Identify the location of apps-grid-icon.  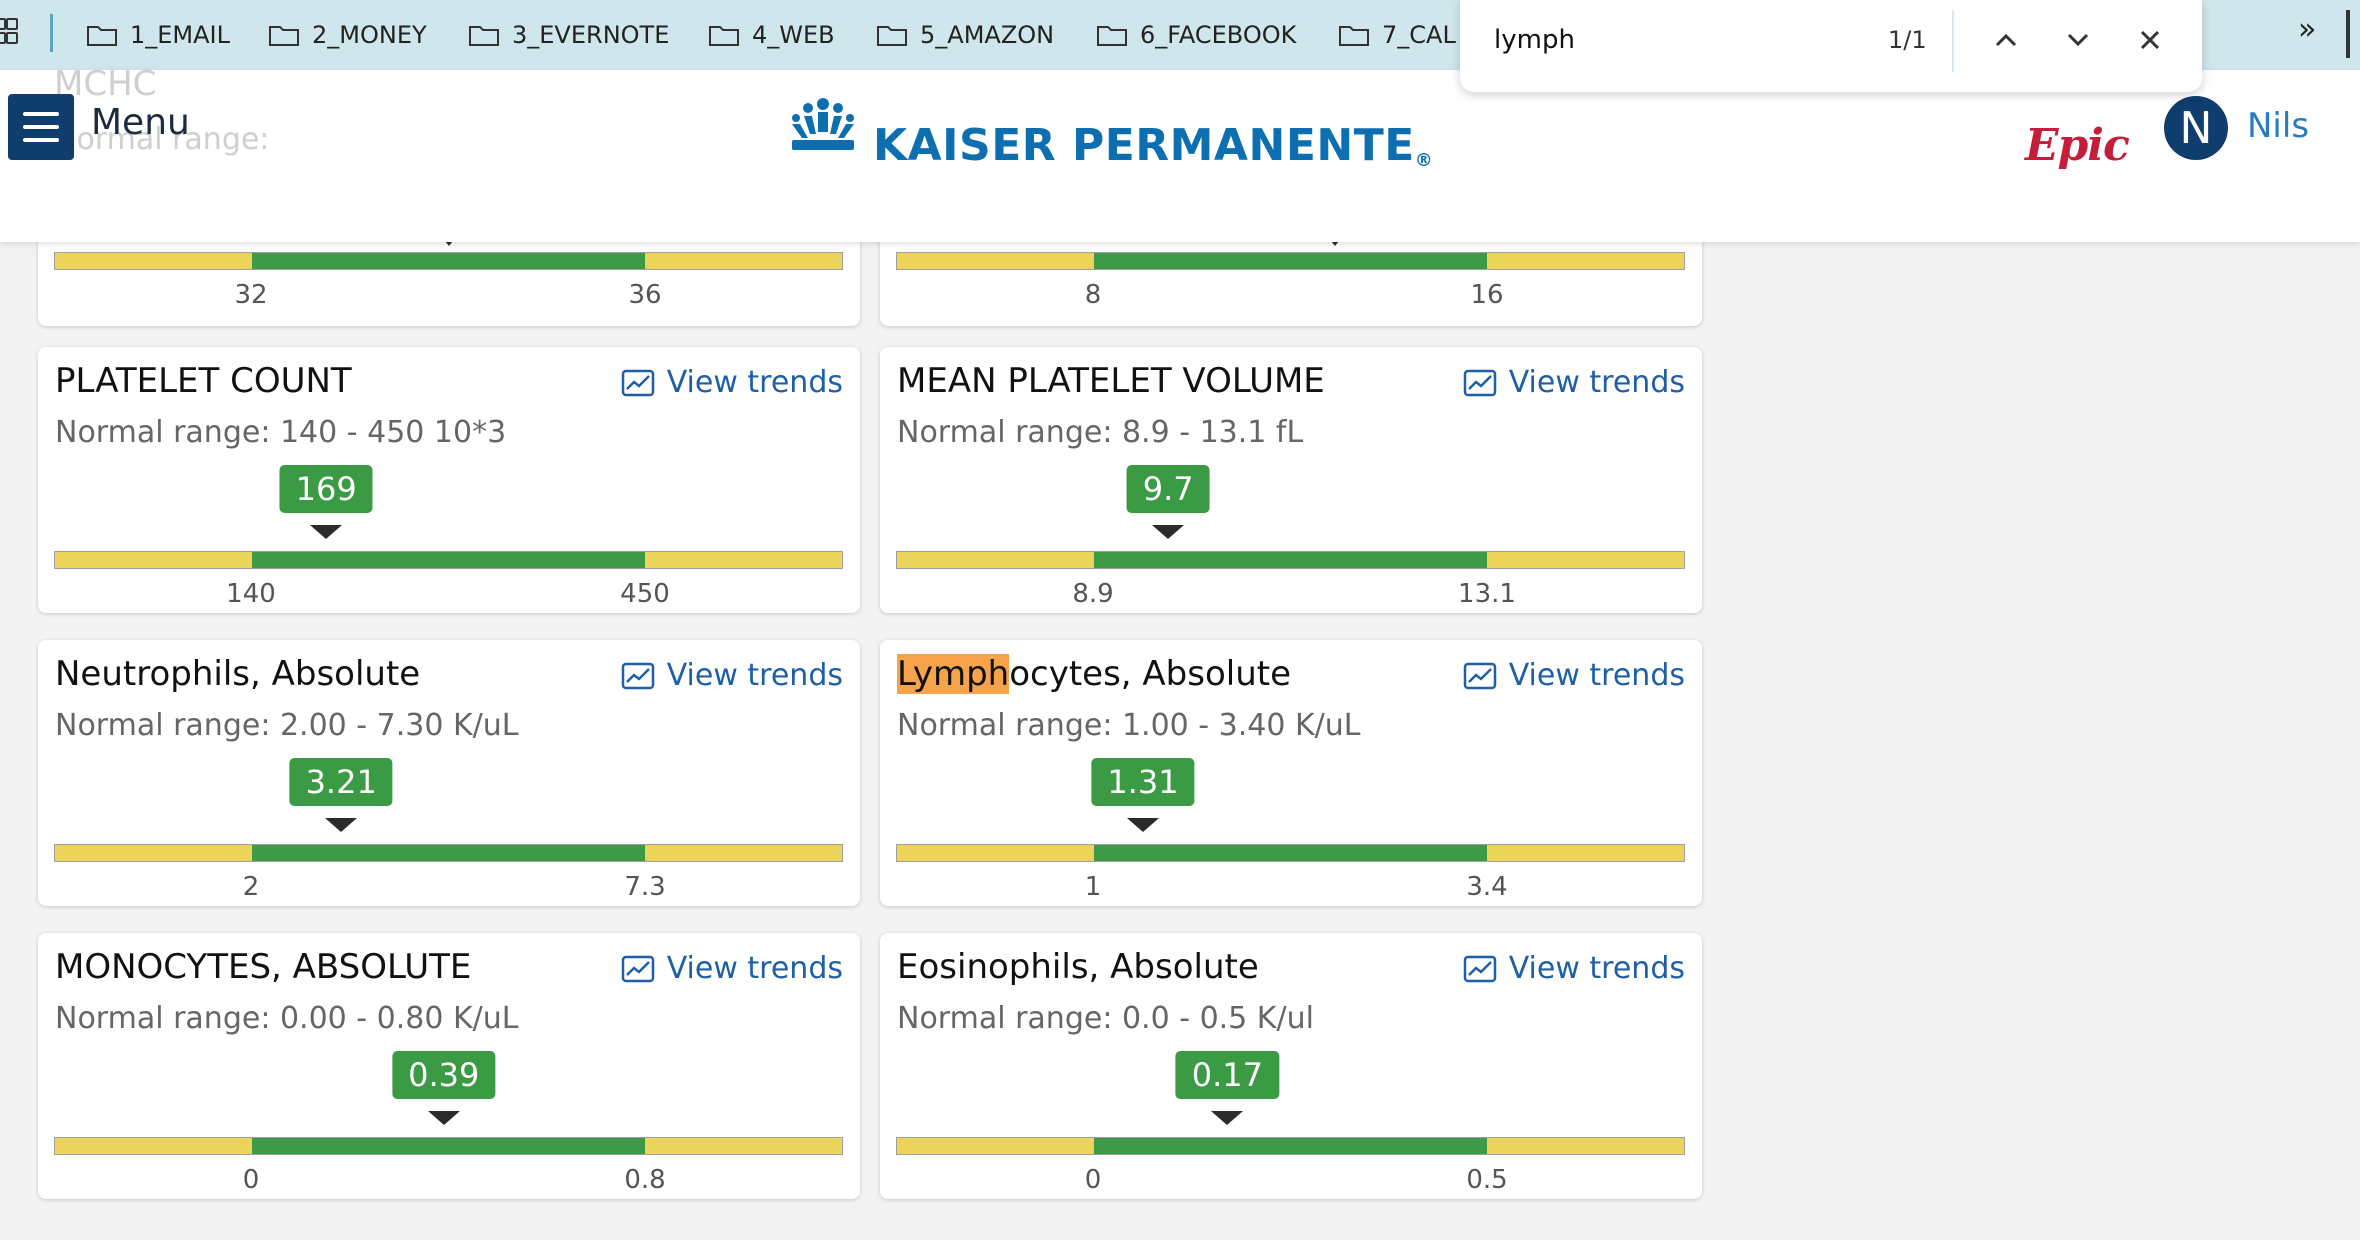
(11, 33).